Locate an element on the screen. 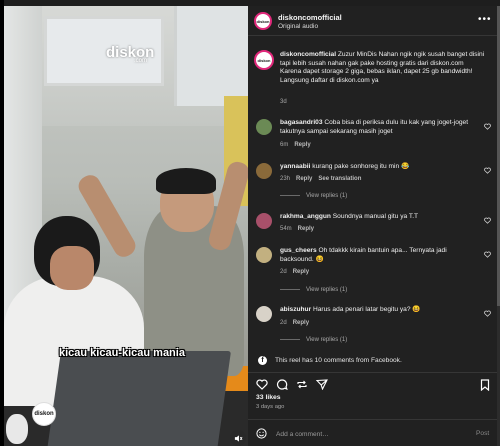 The height and width of the screenshot is (446, 500). share-icon is located at coordinates (322, 384).